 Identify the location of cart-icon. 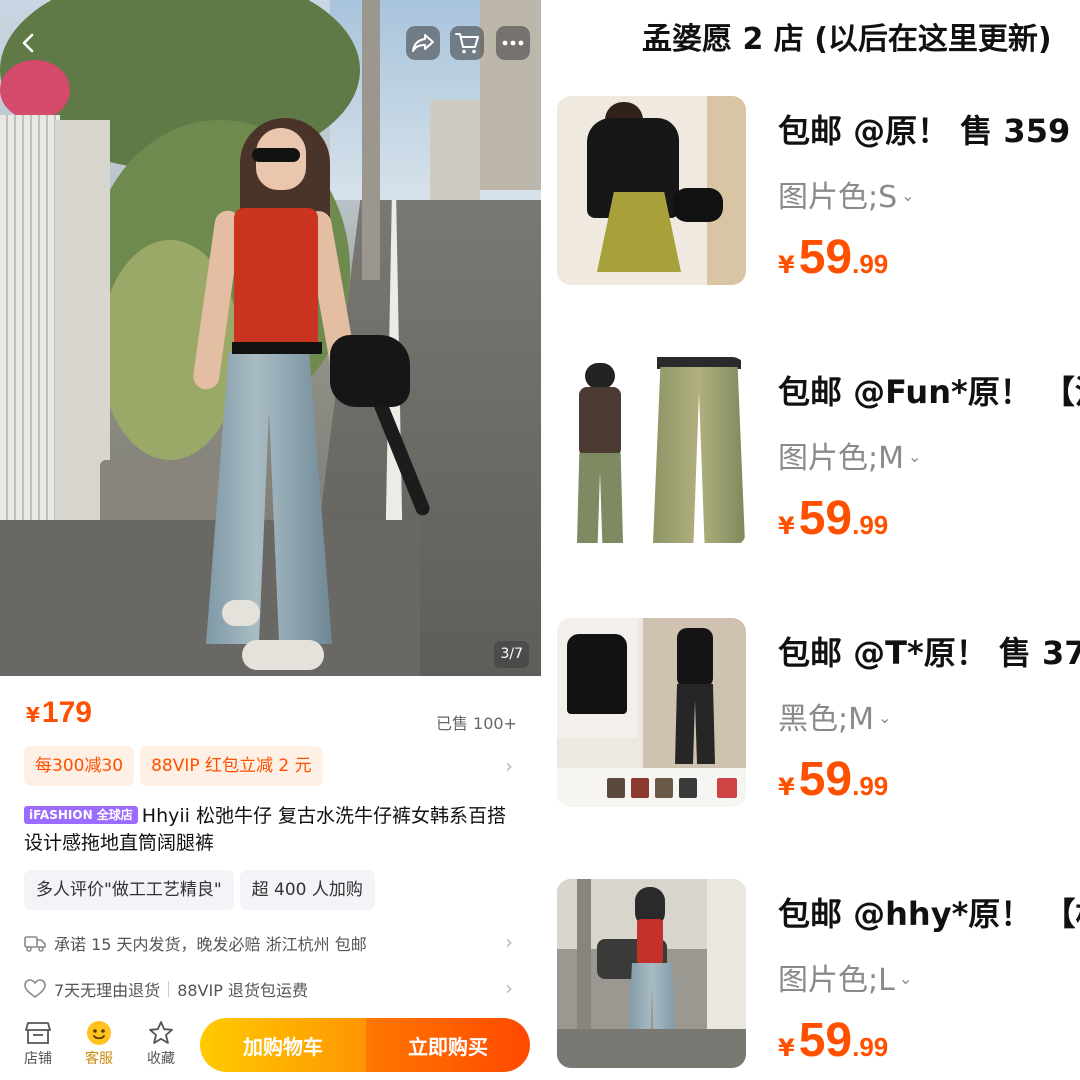
(467, 43).